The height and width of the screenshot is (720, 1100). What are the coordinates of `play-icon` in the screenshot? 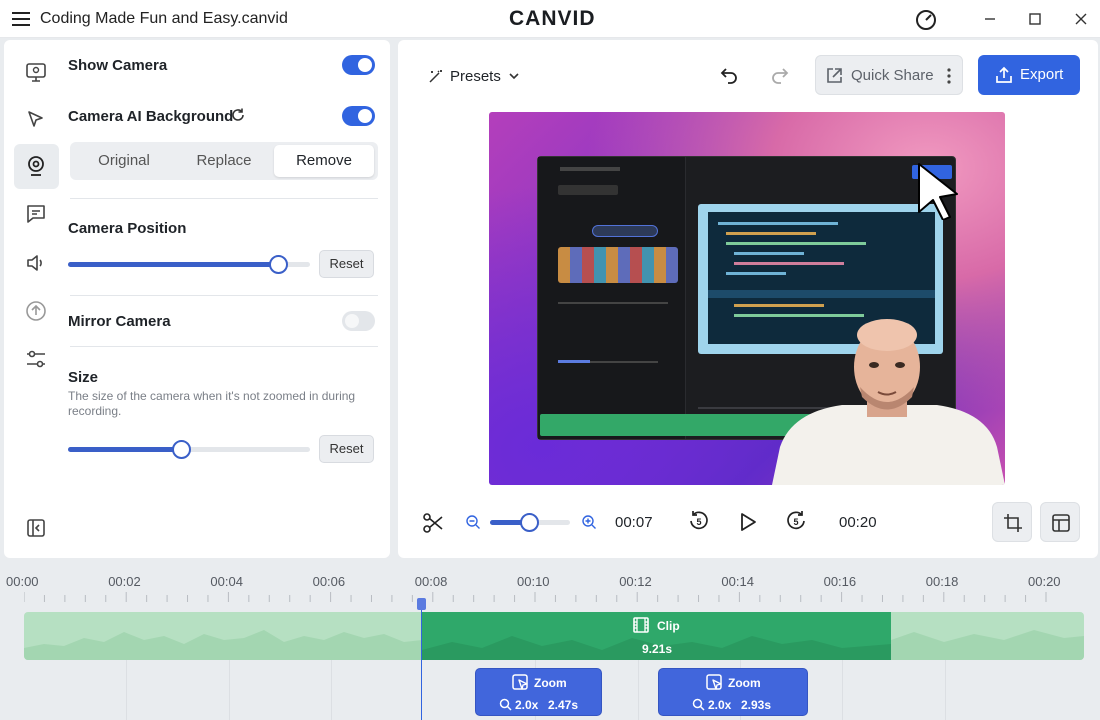 It's located at (748, 522).